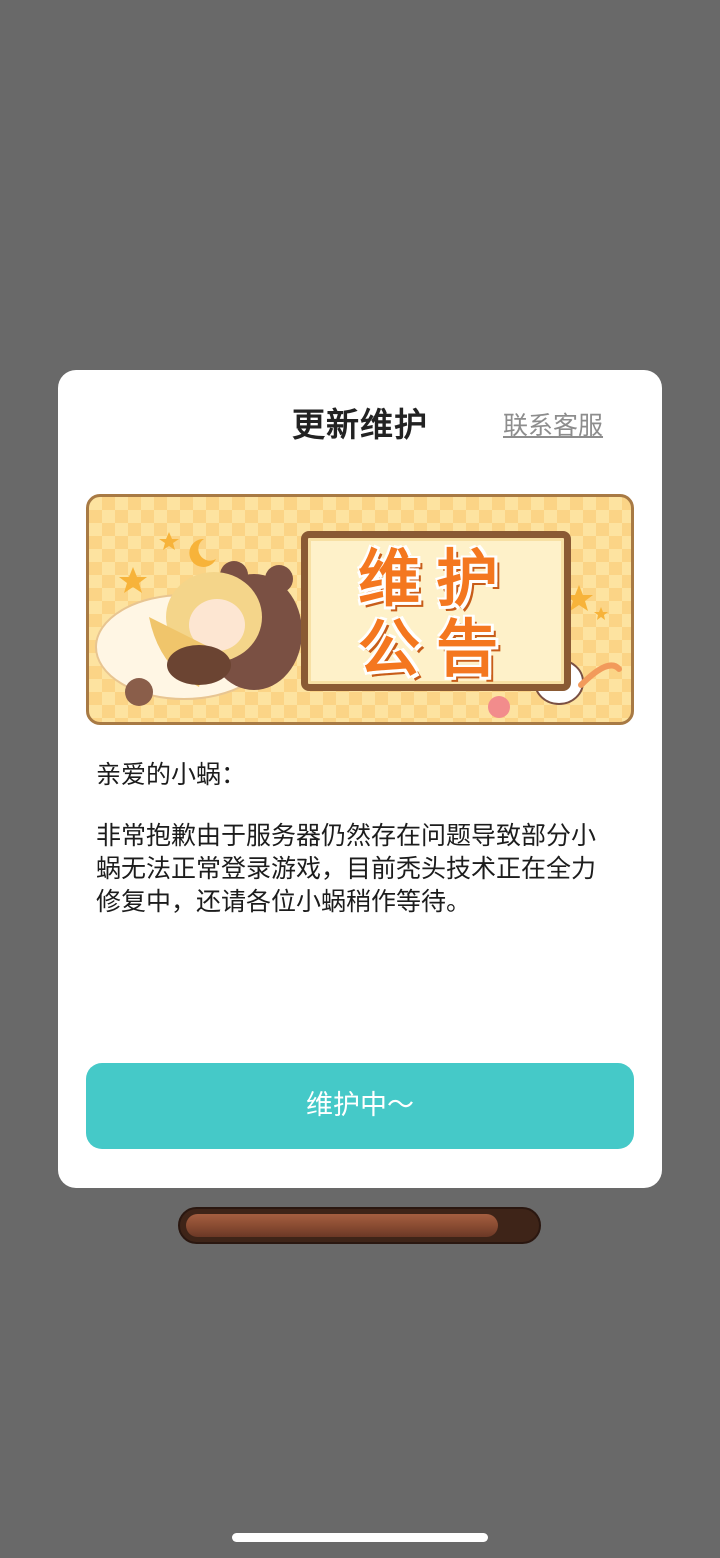  I want to click on loading-progress-bar, so click(359, 1225).